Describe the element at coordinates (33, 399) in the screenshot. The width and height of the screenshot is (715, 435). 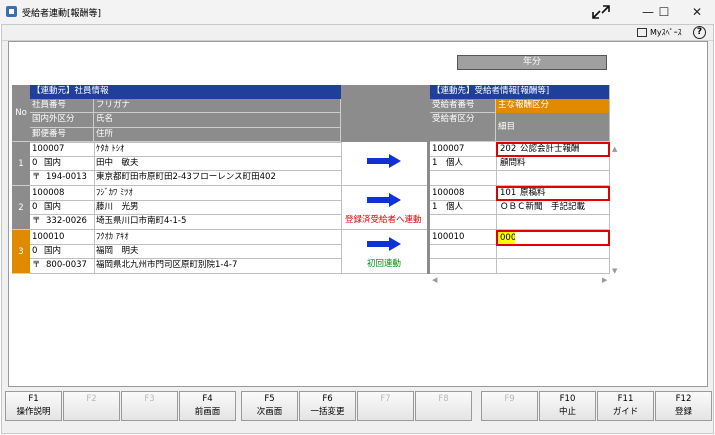
I see `fkey-number: F1` at that location.